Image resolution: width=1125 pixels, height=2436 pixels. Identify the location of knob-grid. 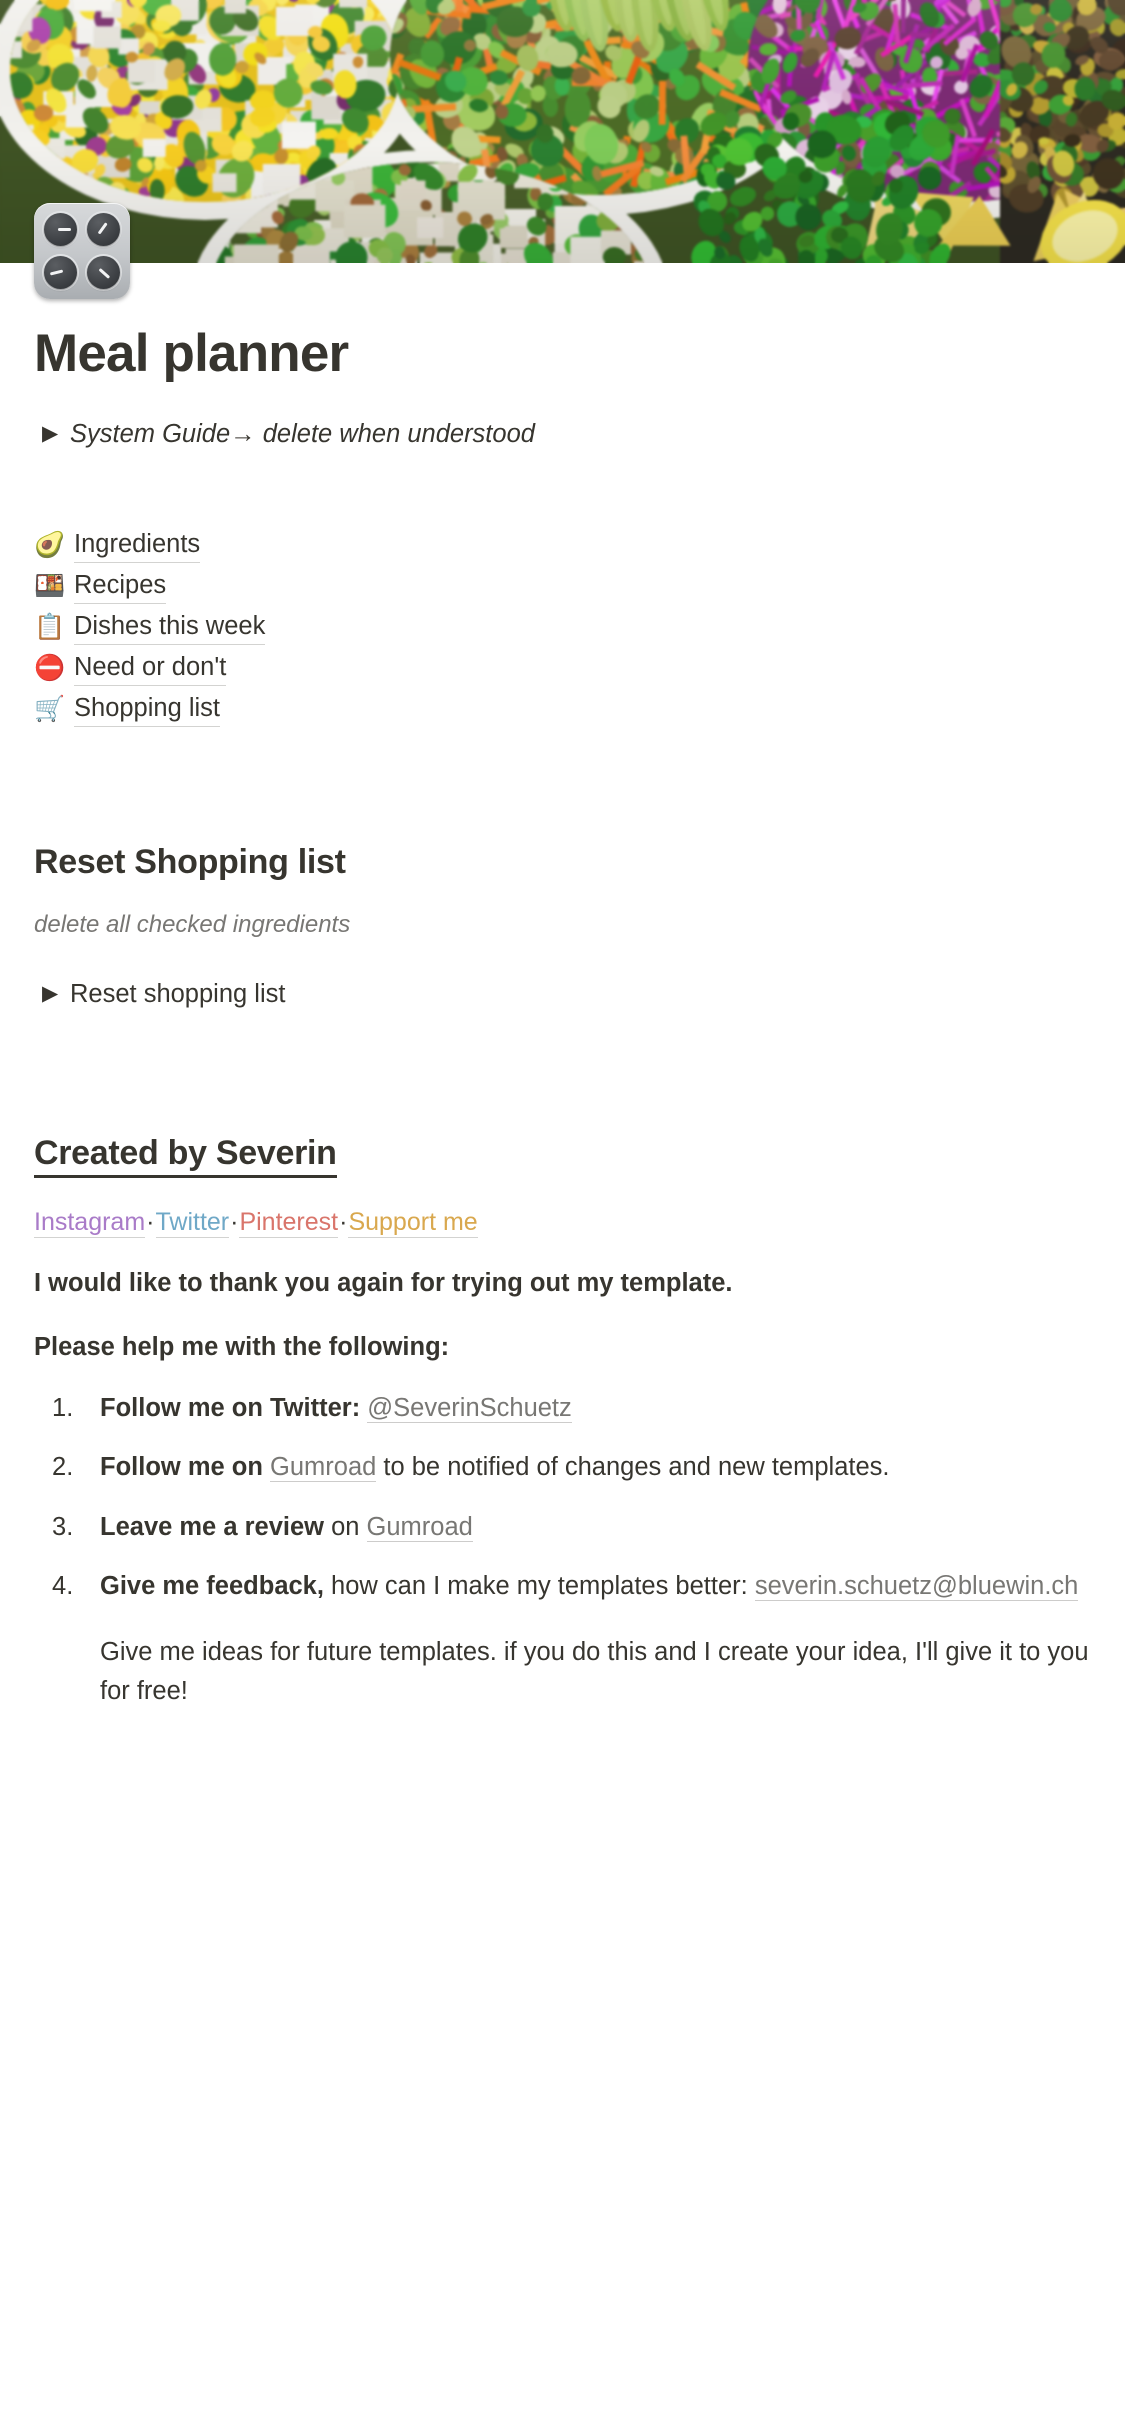
(82, 251).